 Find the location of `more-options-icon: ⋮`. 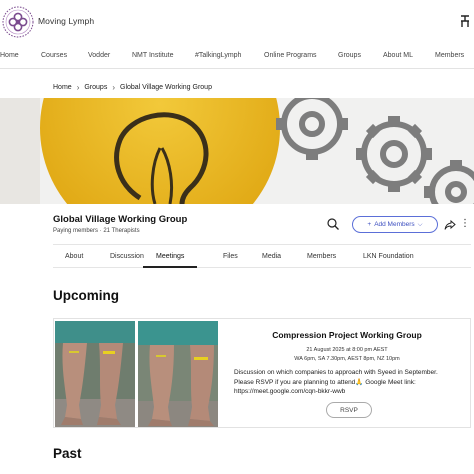

more-options-icon: ⋮ is located at coordinates (465, 224).